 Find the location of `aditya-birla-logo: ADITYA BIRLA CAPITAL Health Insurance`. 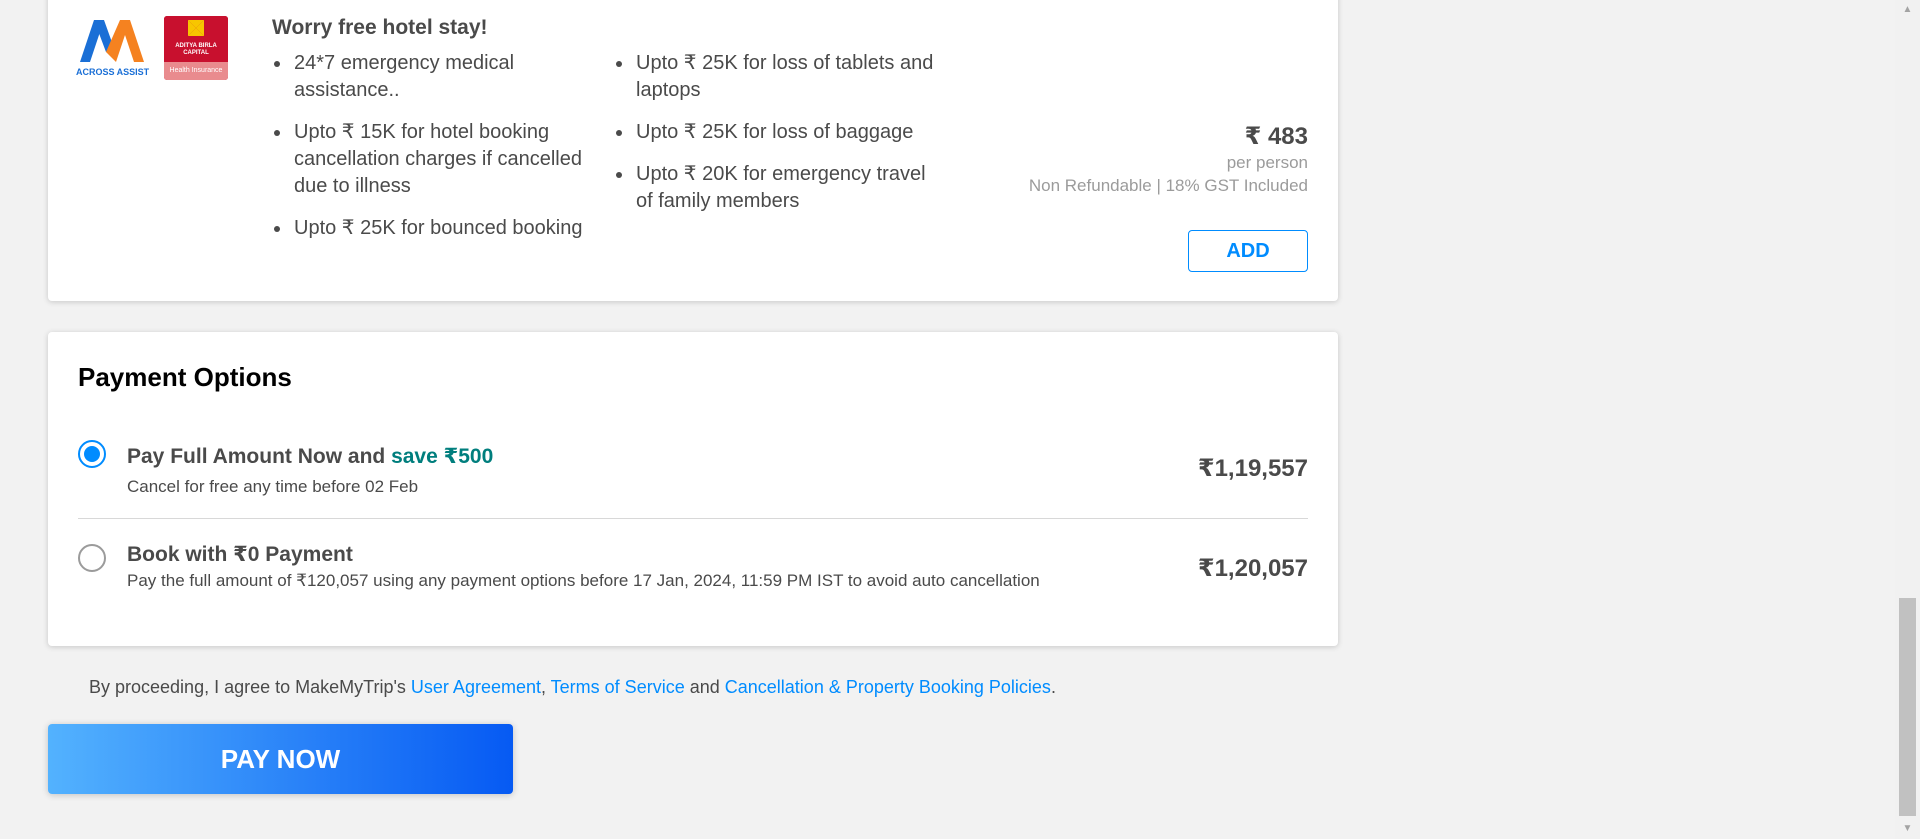

aditya-birla-logo: ADITYA BIRLA CAPITAL Health Insurance is located at coordinates (196, 48).